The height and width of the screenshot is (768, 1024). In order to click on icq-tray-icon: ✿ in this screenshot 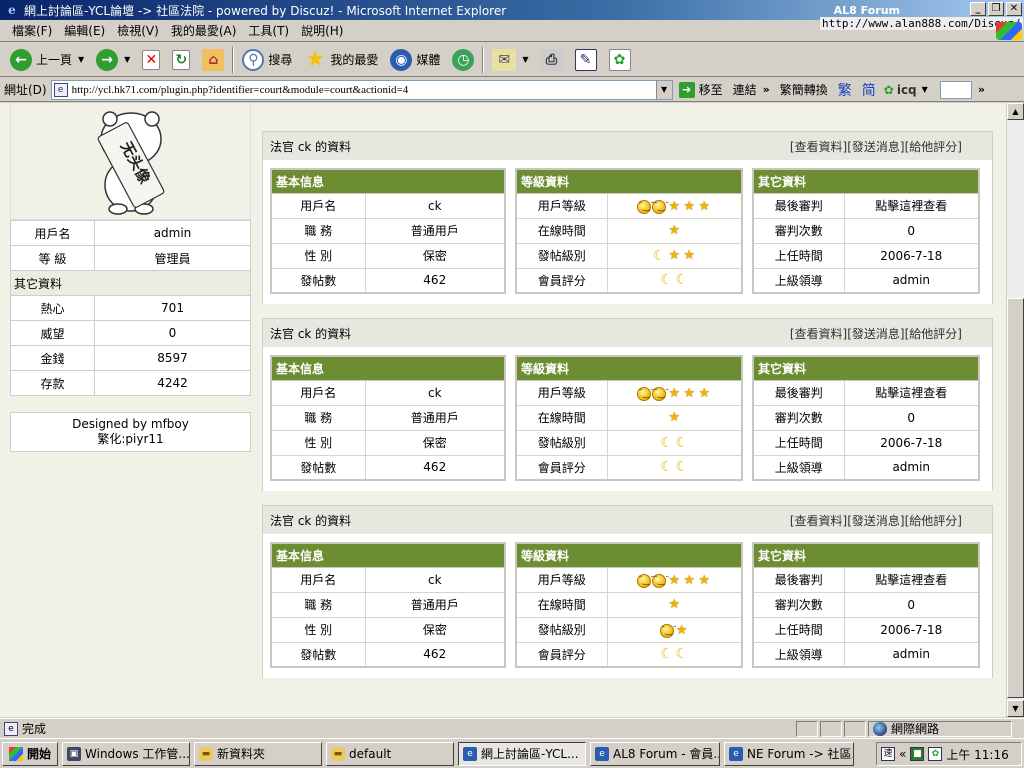, I will do `click(935, 754)`.